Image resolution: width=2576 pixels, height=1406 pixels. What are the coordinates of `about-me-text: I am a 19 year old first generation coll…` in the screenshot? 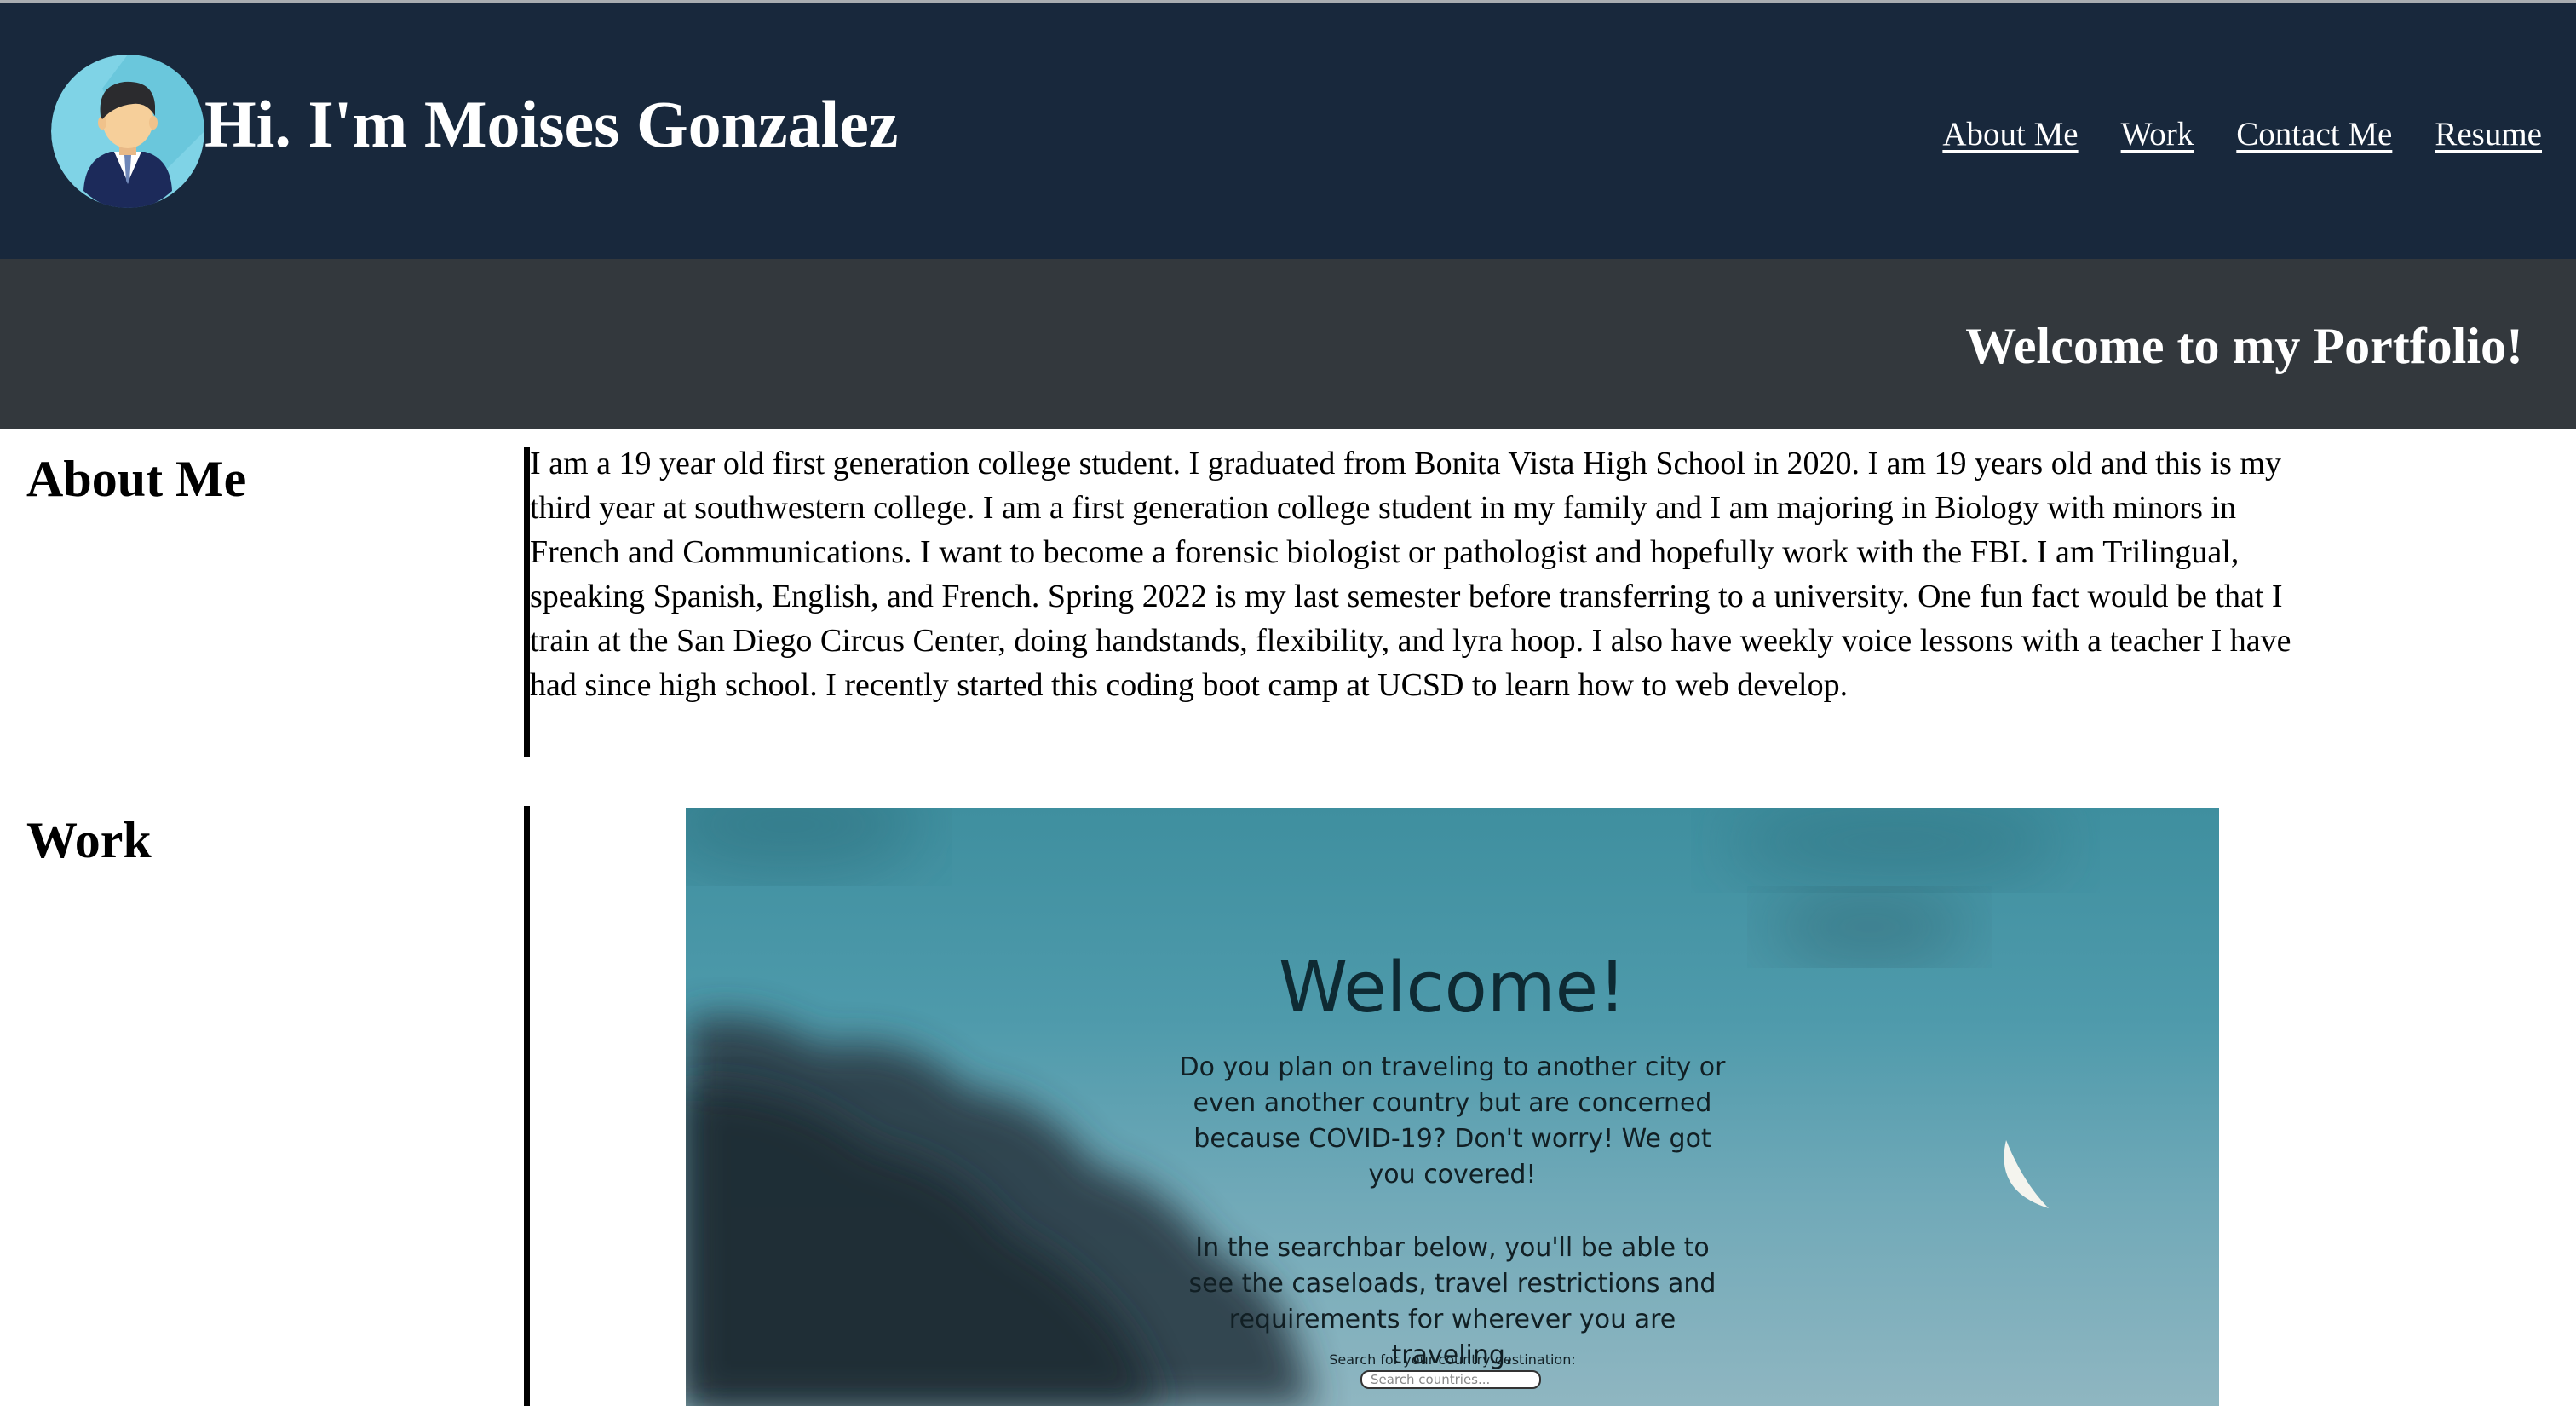 It's located at (1410, 574).